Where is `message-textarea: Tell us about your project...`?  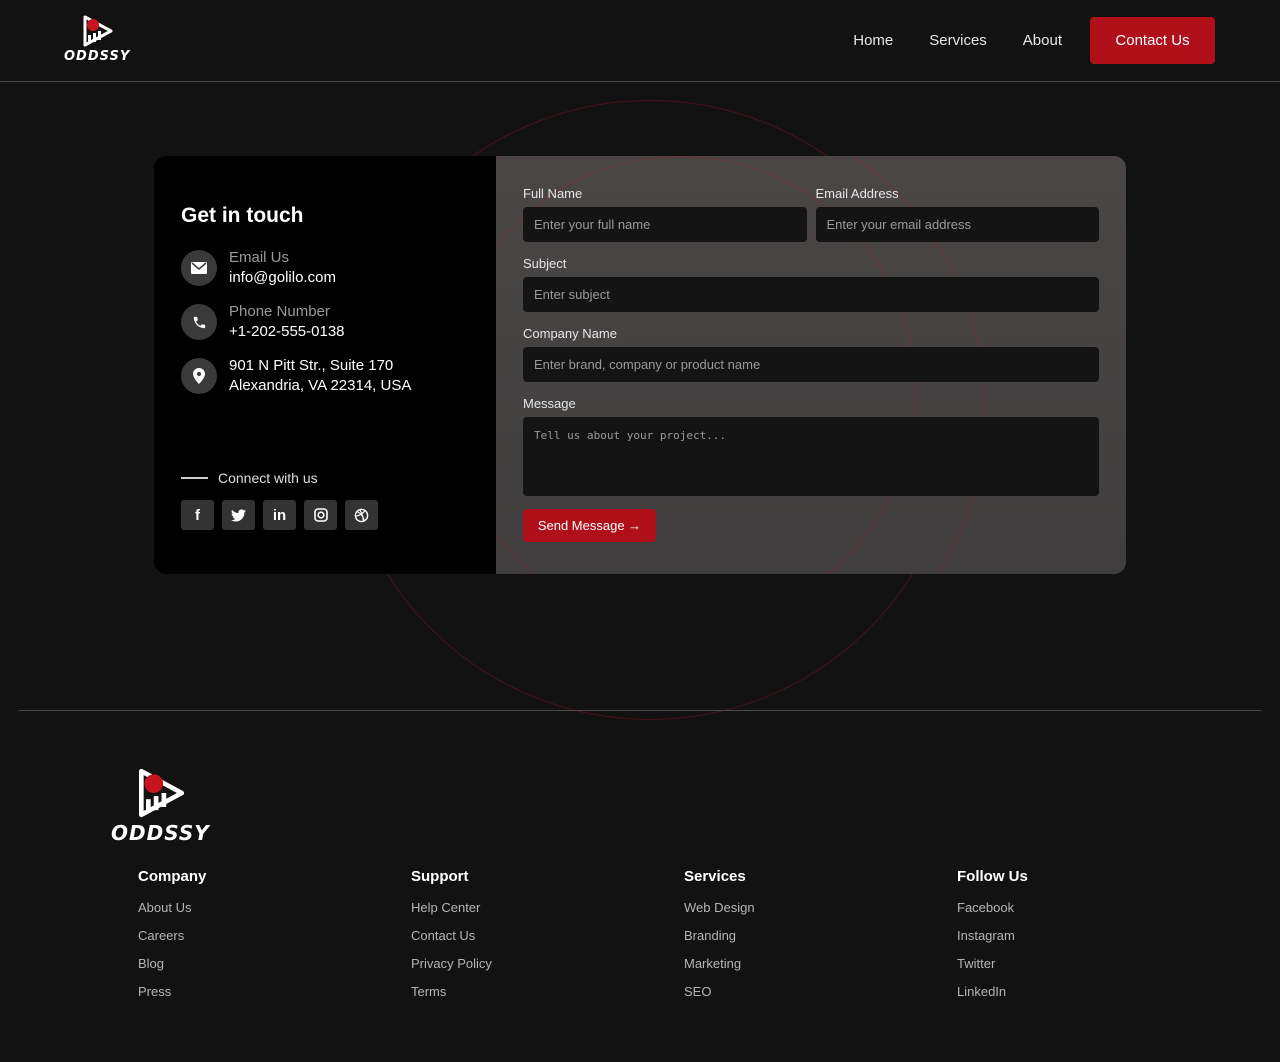
message-textarea: Tell us about your project... is located at coordinates (811, 456).